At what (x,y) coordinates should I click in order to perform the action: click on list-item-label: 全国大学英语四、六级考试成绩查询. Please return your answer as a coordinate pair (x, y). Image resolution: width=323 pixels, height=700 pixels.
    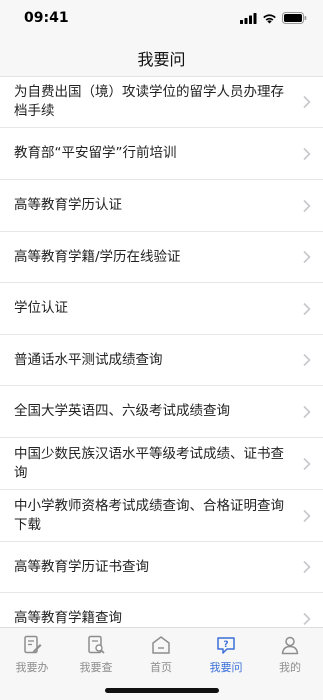
    Looking at the image, I should click on (122, 411).